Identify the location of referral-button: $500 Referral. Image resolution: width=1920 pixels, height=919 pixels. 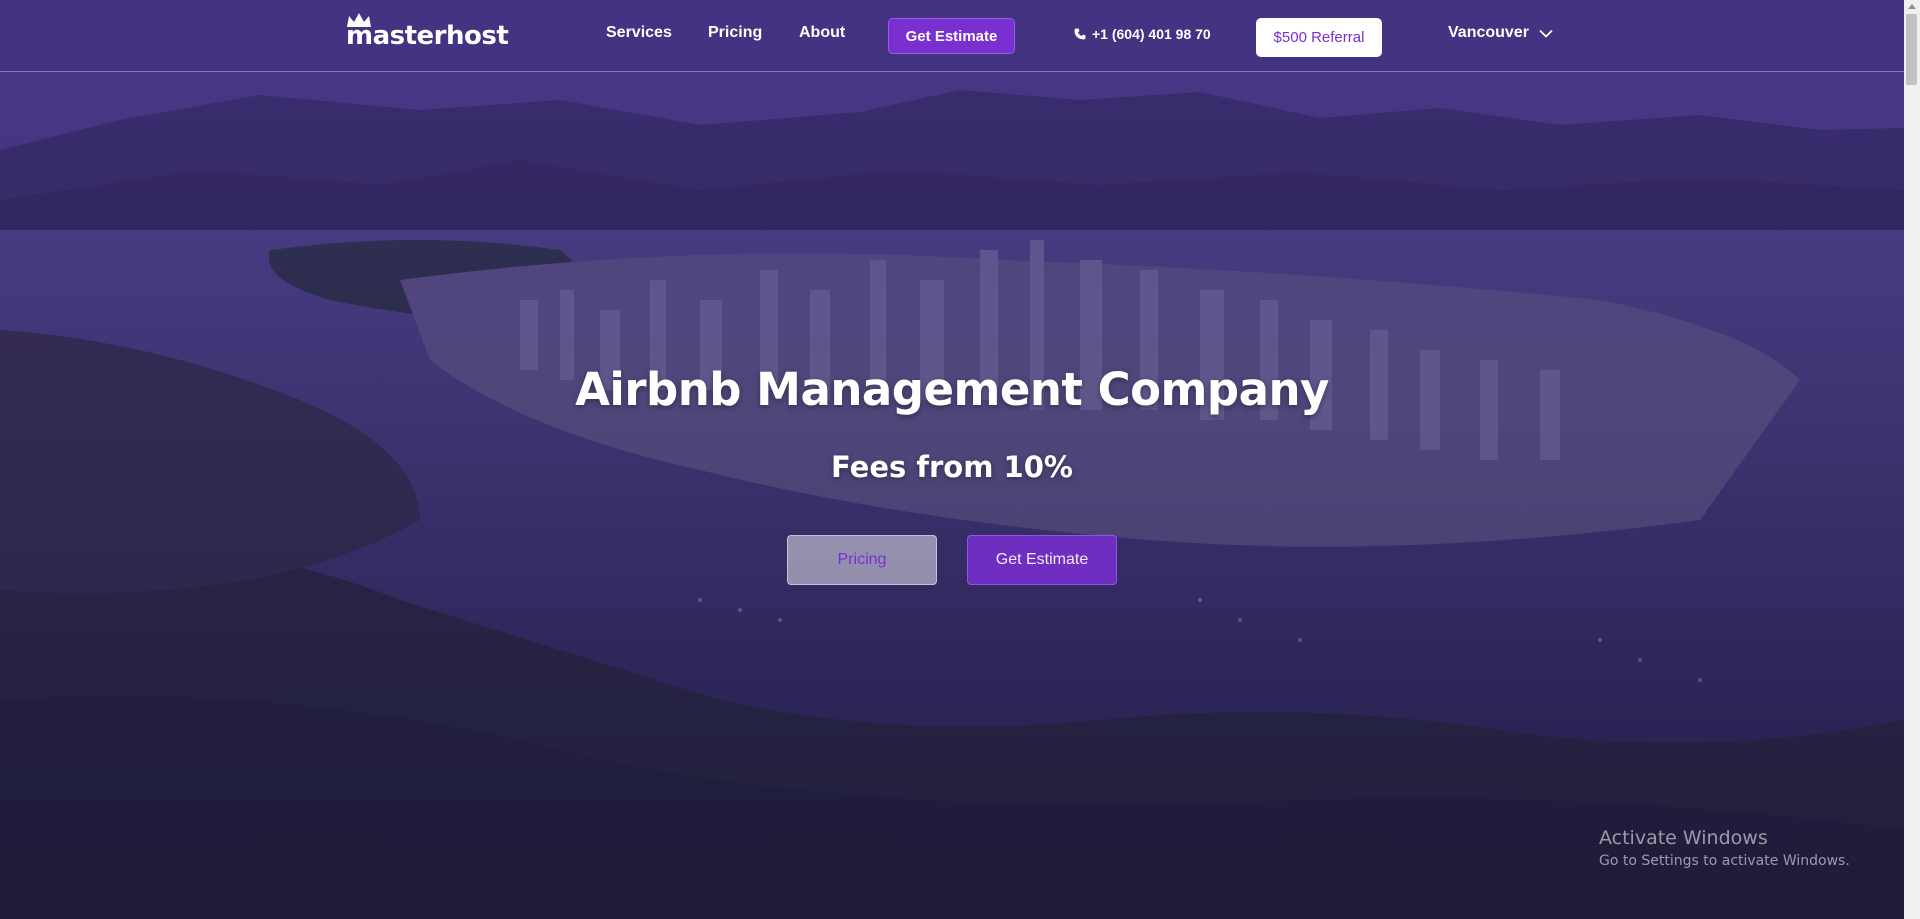
(1319, 37).